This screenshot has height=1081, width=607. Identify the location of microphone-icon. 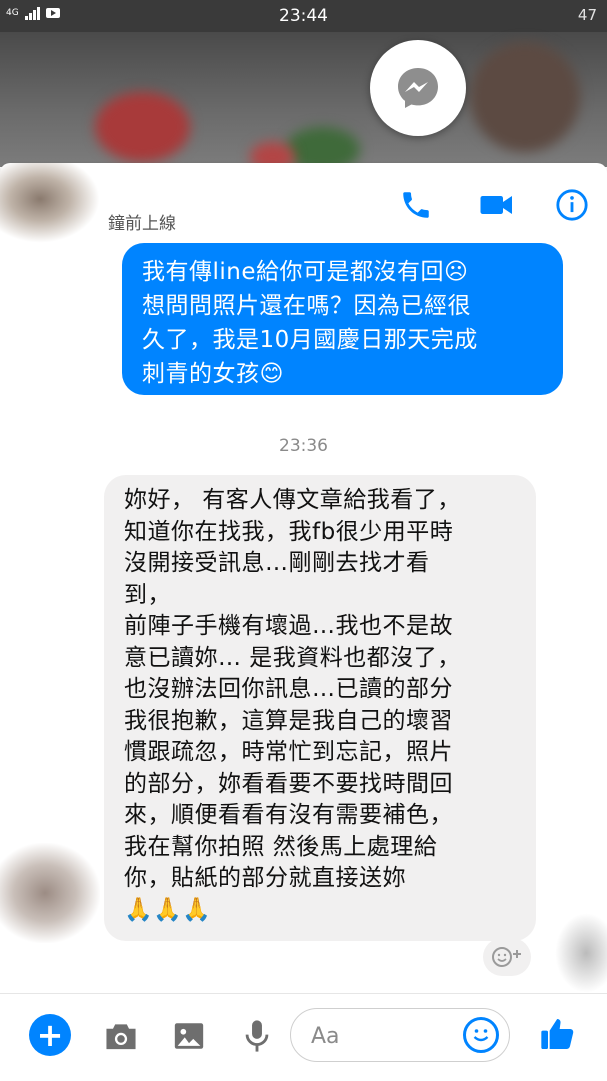
(257, 1036).